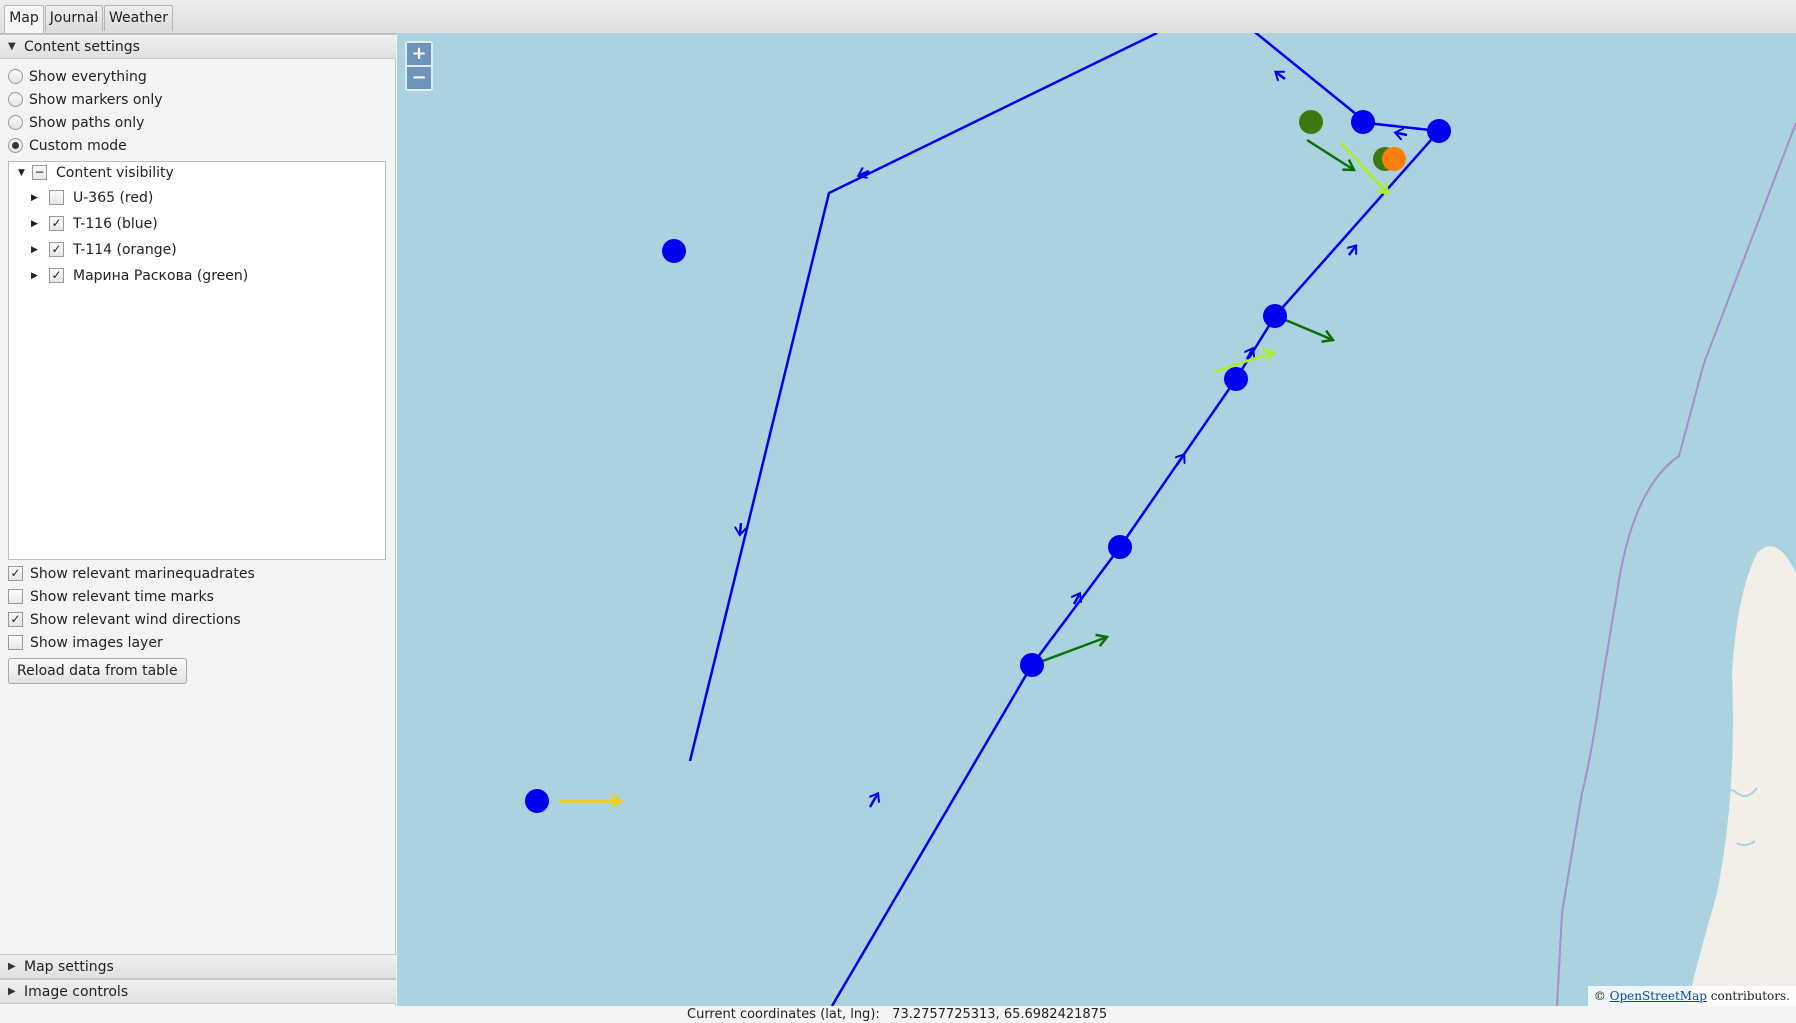 The width and height of the screenshot is (1796, 1023). I want to click on radio-icon-selected, so click(15, 145).